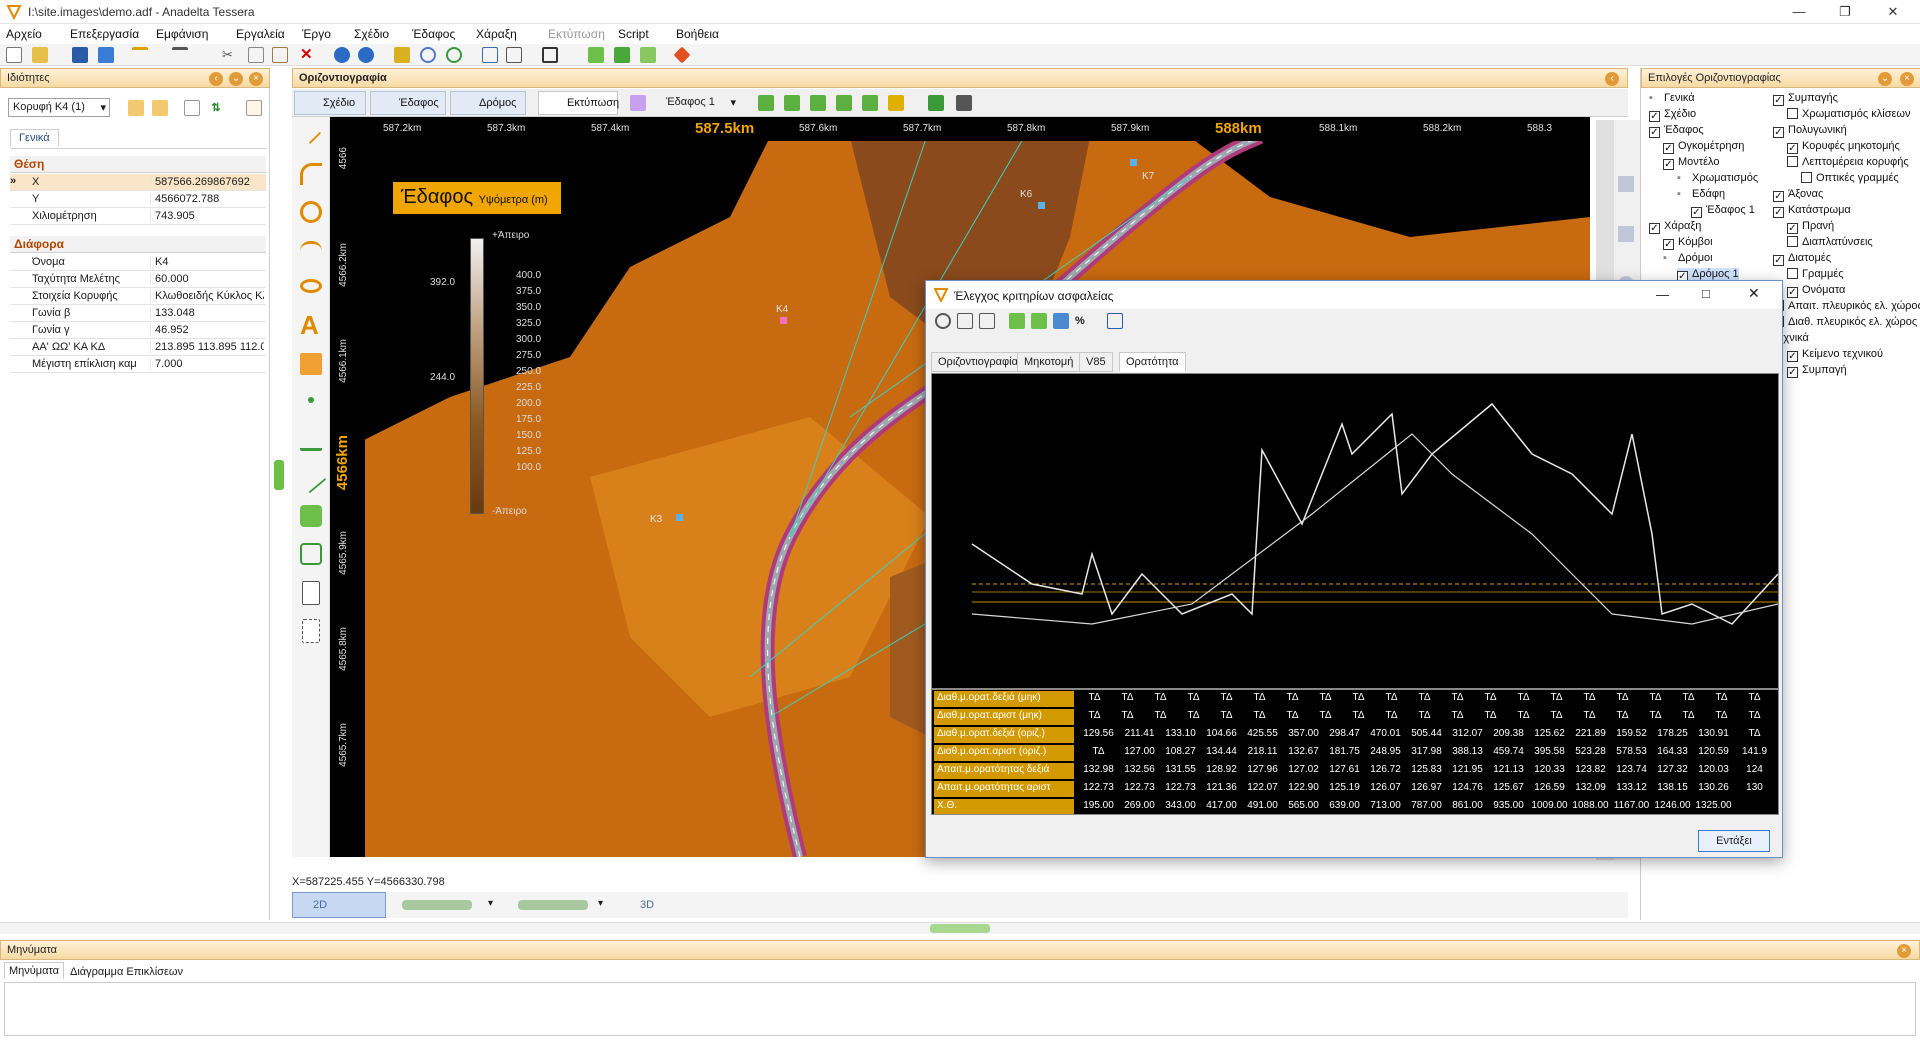 The image size is (1920, 1040). Describe the element at coordinates (1061, 321) in the screenshot. I see `arrow-both-icon` at that location.